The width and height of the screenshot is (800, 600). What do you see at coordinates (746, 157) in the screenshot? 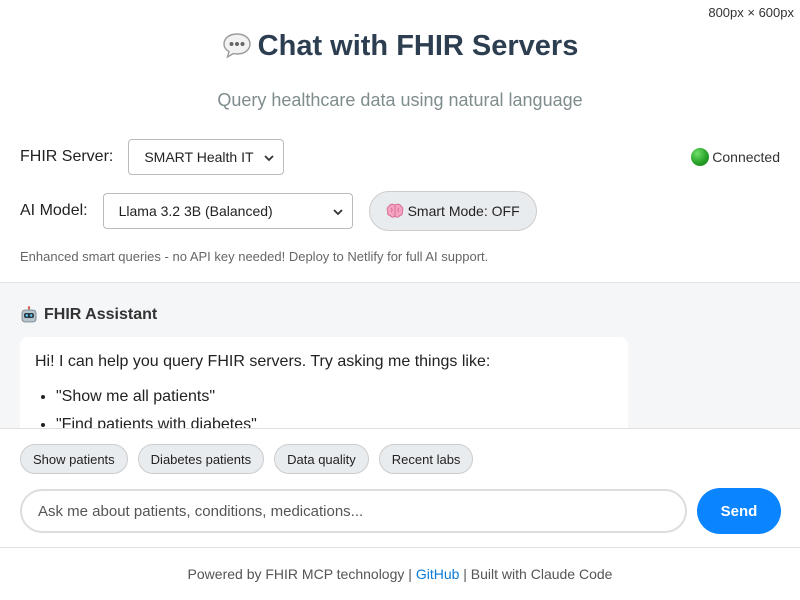
I see `status-text: Connected` at bounding box center [746, 157].